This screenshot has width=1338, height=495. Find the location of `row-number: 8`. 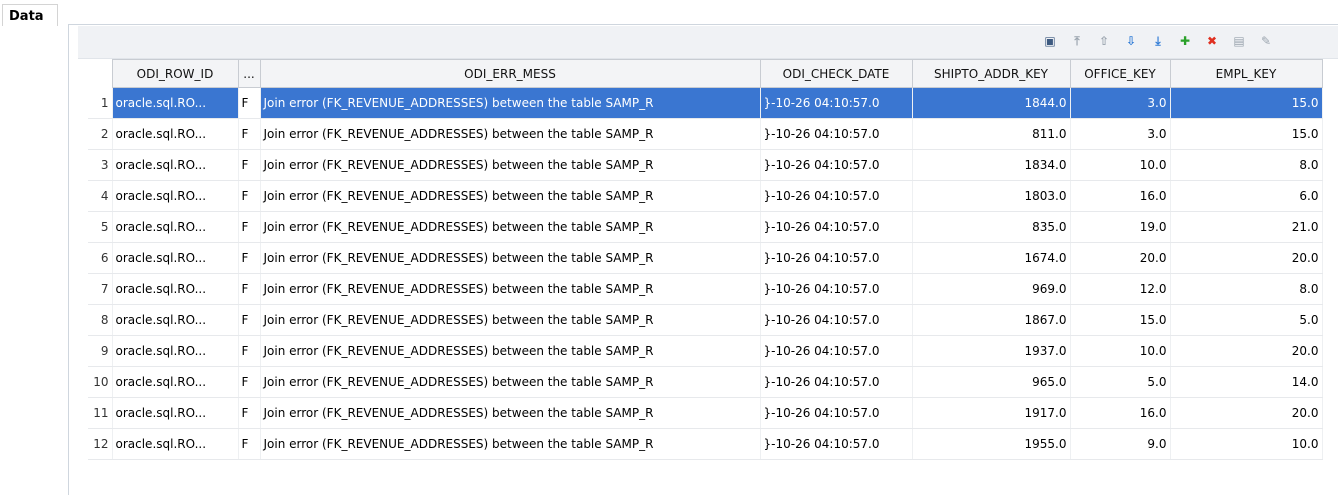

row-number: 8 is located at coordinates (100, 320).